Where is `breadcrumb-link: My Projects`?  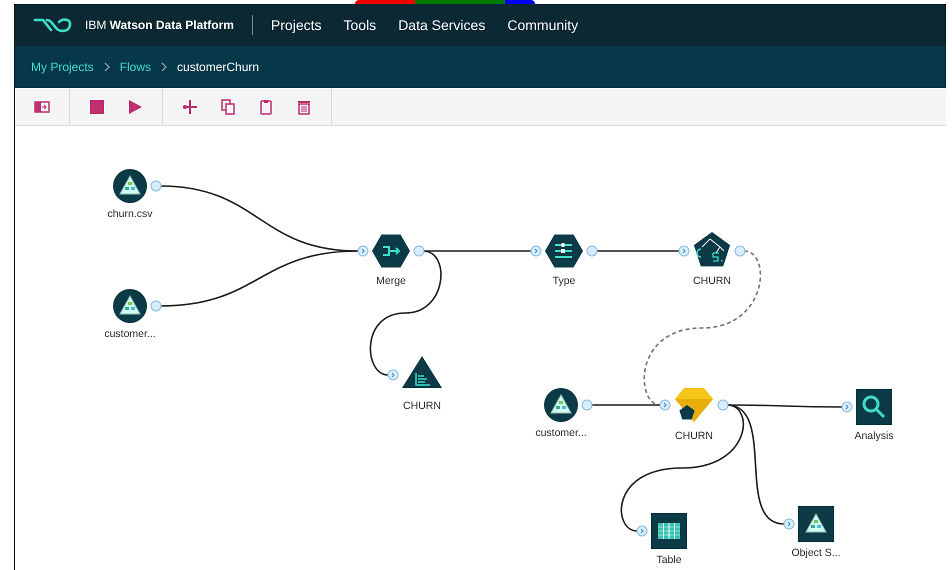 breadcrumb-link: My Projects is located at coordinates (62, 67).